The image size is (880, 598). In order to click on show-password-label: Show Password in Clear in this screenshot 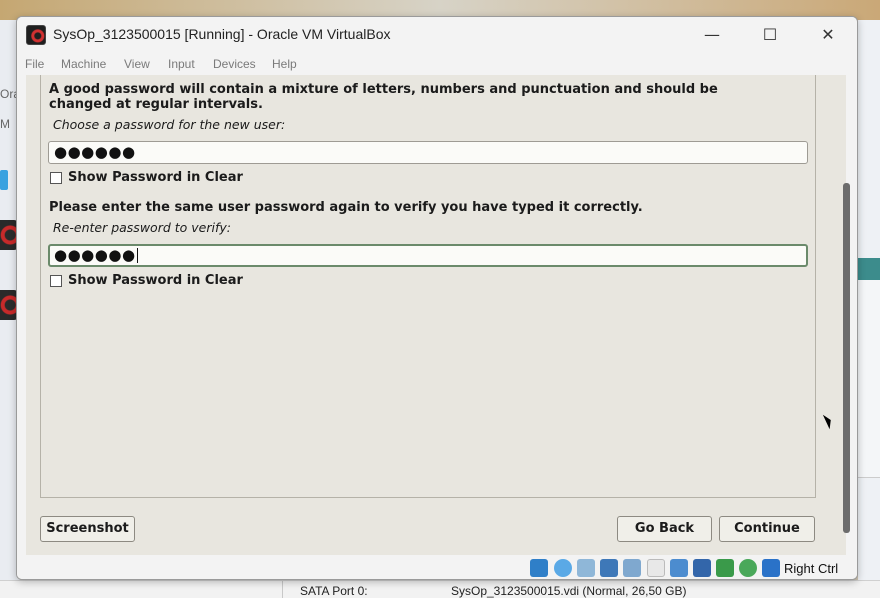, I will do `click(155, 177)`.